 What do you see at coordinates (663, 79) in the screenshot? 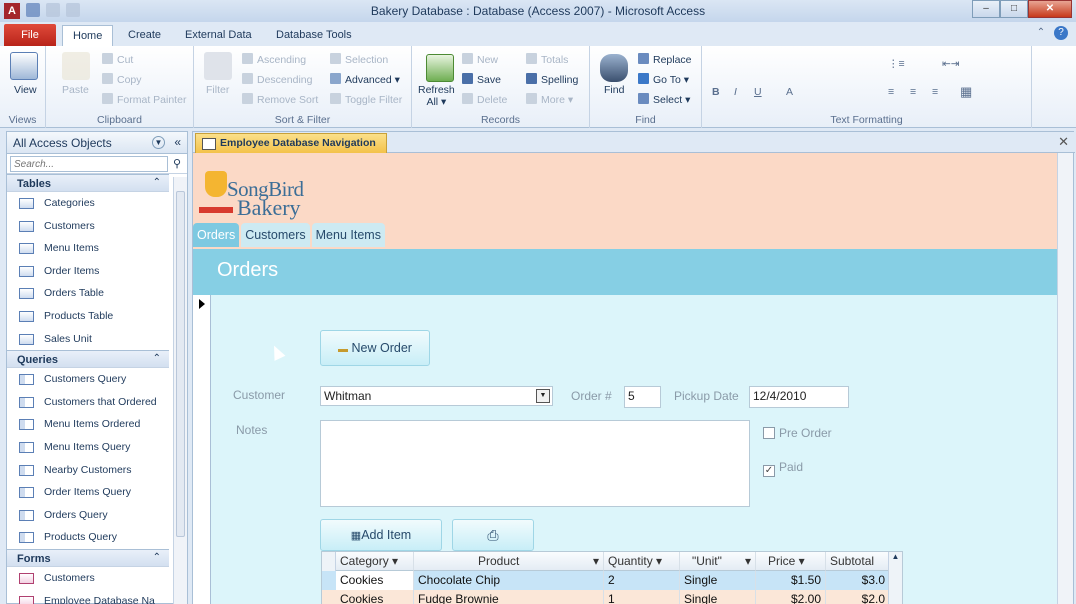
I see `goto-button: Go To ▾` at bounding box center [663, 79].